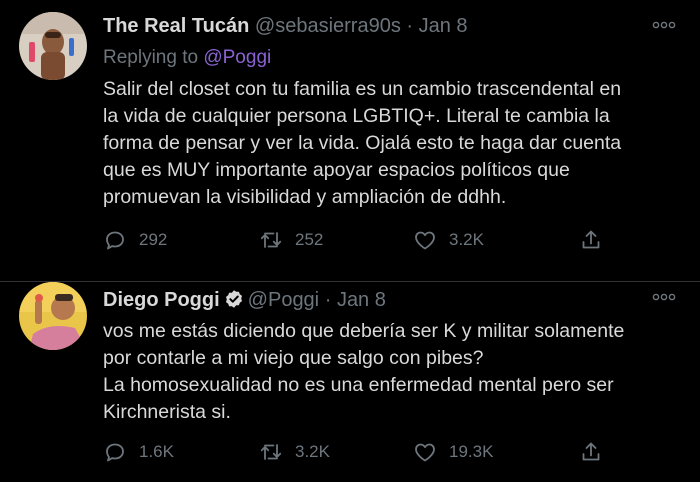 The width and height of the screenshot is (700, 482). What do you see at coordinates (161, 300) in the screenshot?
I see `display-name: Diego Poggi` at bounding box center [161, 300].